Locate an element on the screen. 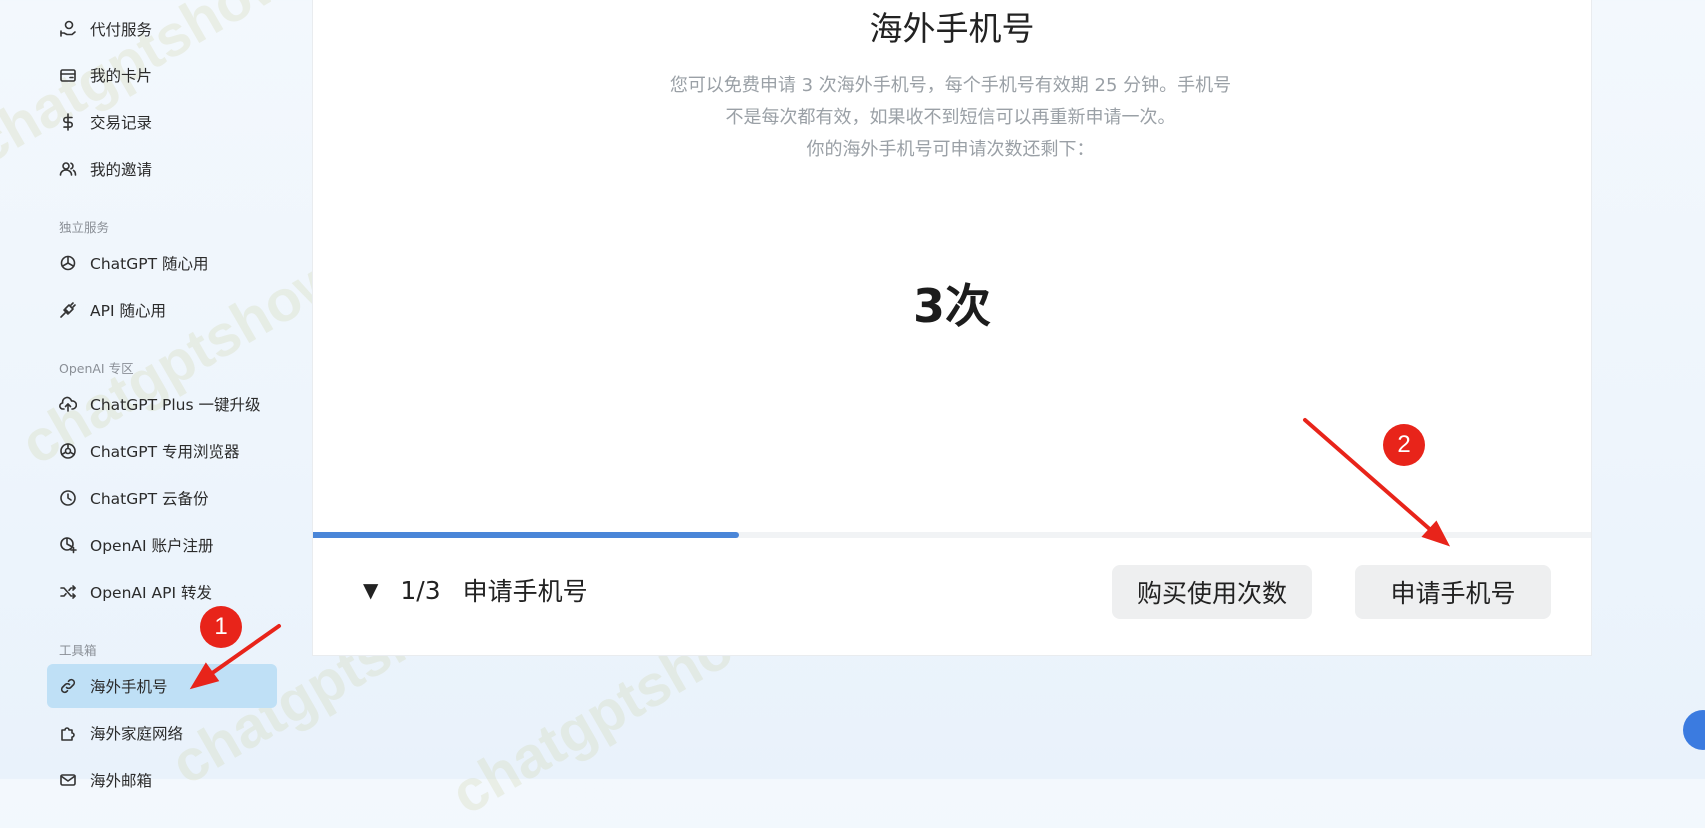 Image resolution: width=1705 pixels, height=828 pixels. sidebar-item-my-cards: 我的卡片 is located at coordinates (162, 75).